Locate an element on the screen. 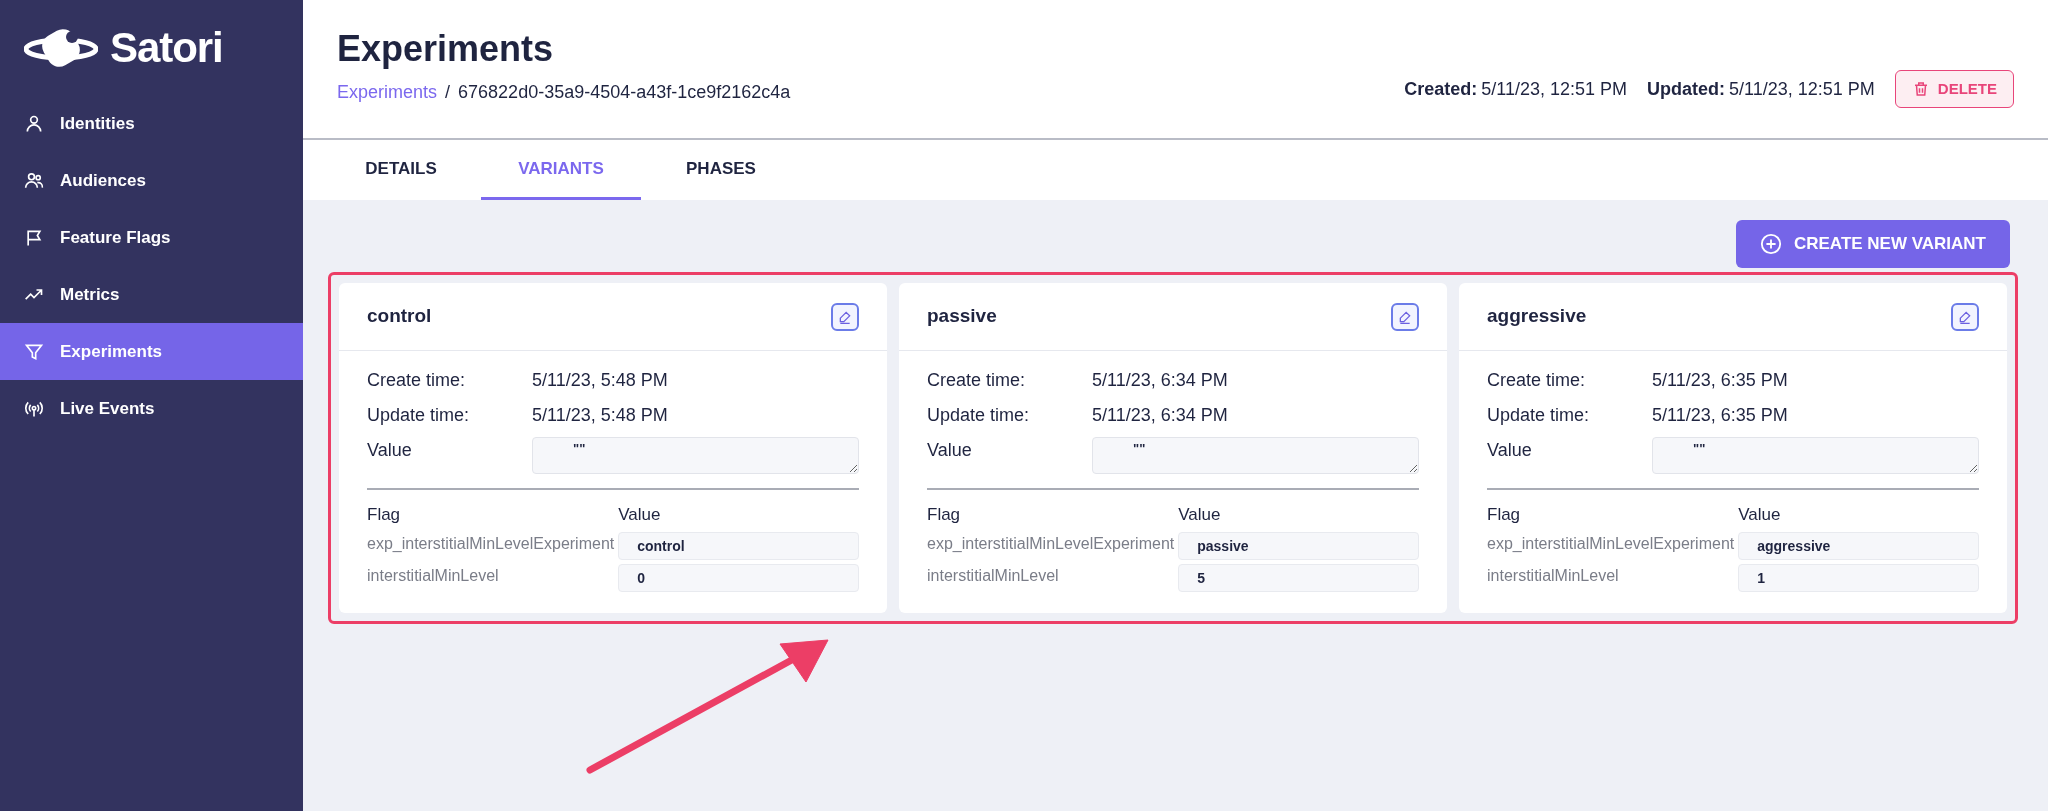 Image resolution: width=2048 pixels, height=811 pixels. update-time-value: 5/11/23, 6:34 PM is located at coordinates (1160, 415).